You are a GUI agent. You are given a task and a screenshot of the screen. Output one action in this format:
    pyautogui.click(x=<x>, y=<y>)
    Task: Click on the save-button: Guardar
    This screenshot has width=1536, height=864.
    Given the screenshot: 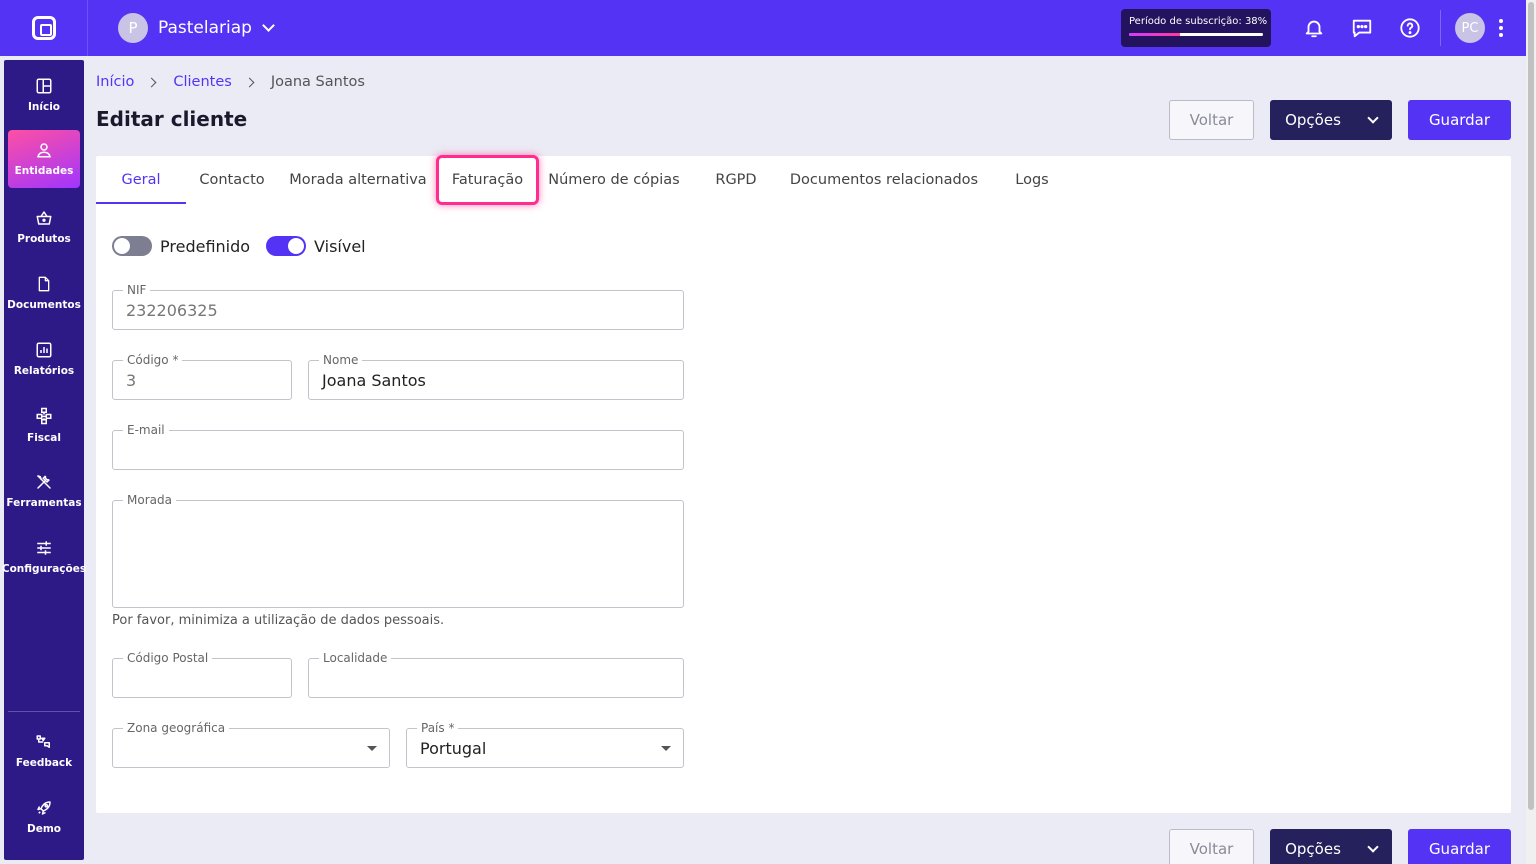 What is the action you would take?
    pyautogui.click(x=1459, y=120)
    